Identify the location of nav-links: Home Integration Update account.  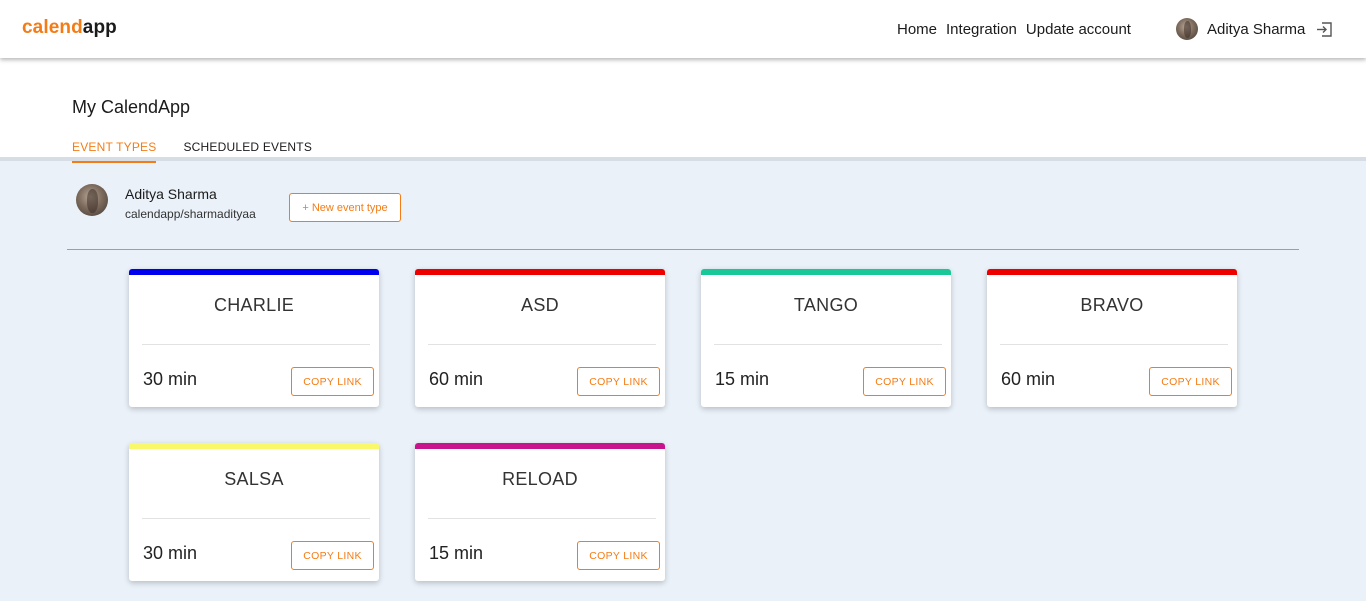
(1014, 29).